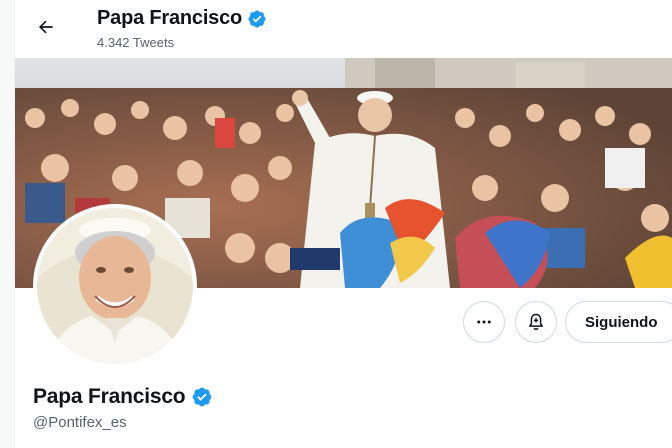 This screenshot has height=448, width=672. What do you see at coordinates (170, 18) in the screenshot?
I see `header-name: Papa Francisco` at bounding box center [170, 18].